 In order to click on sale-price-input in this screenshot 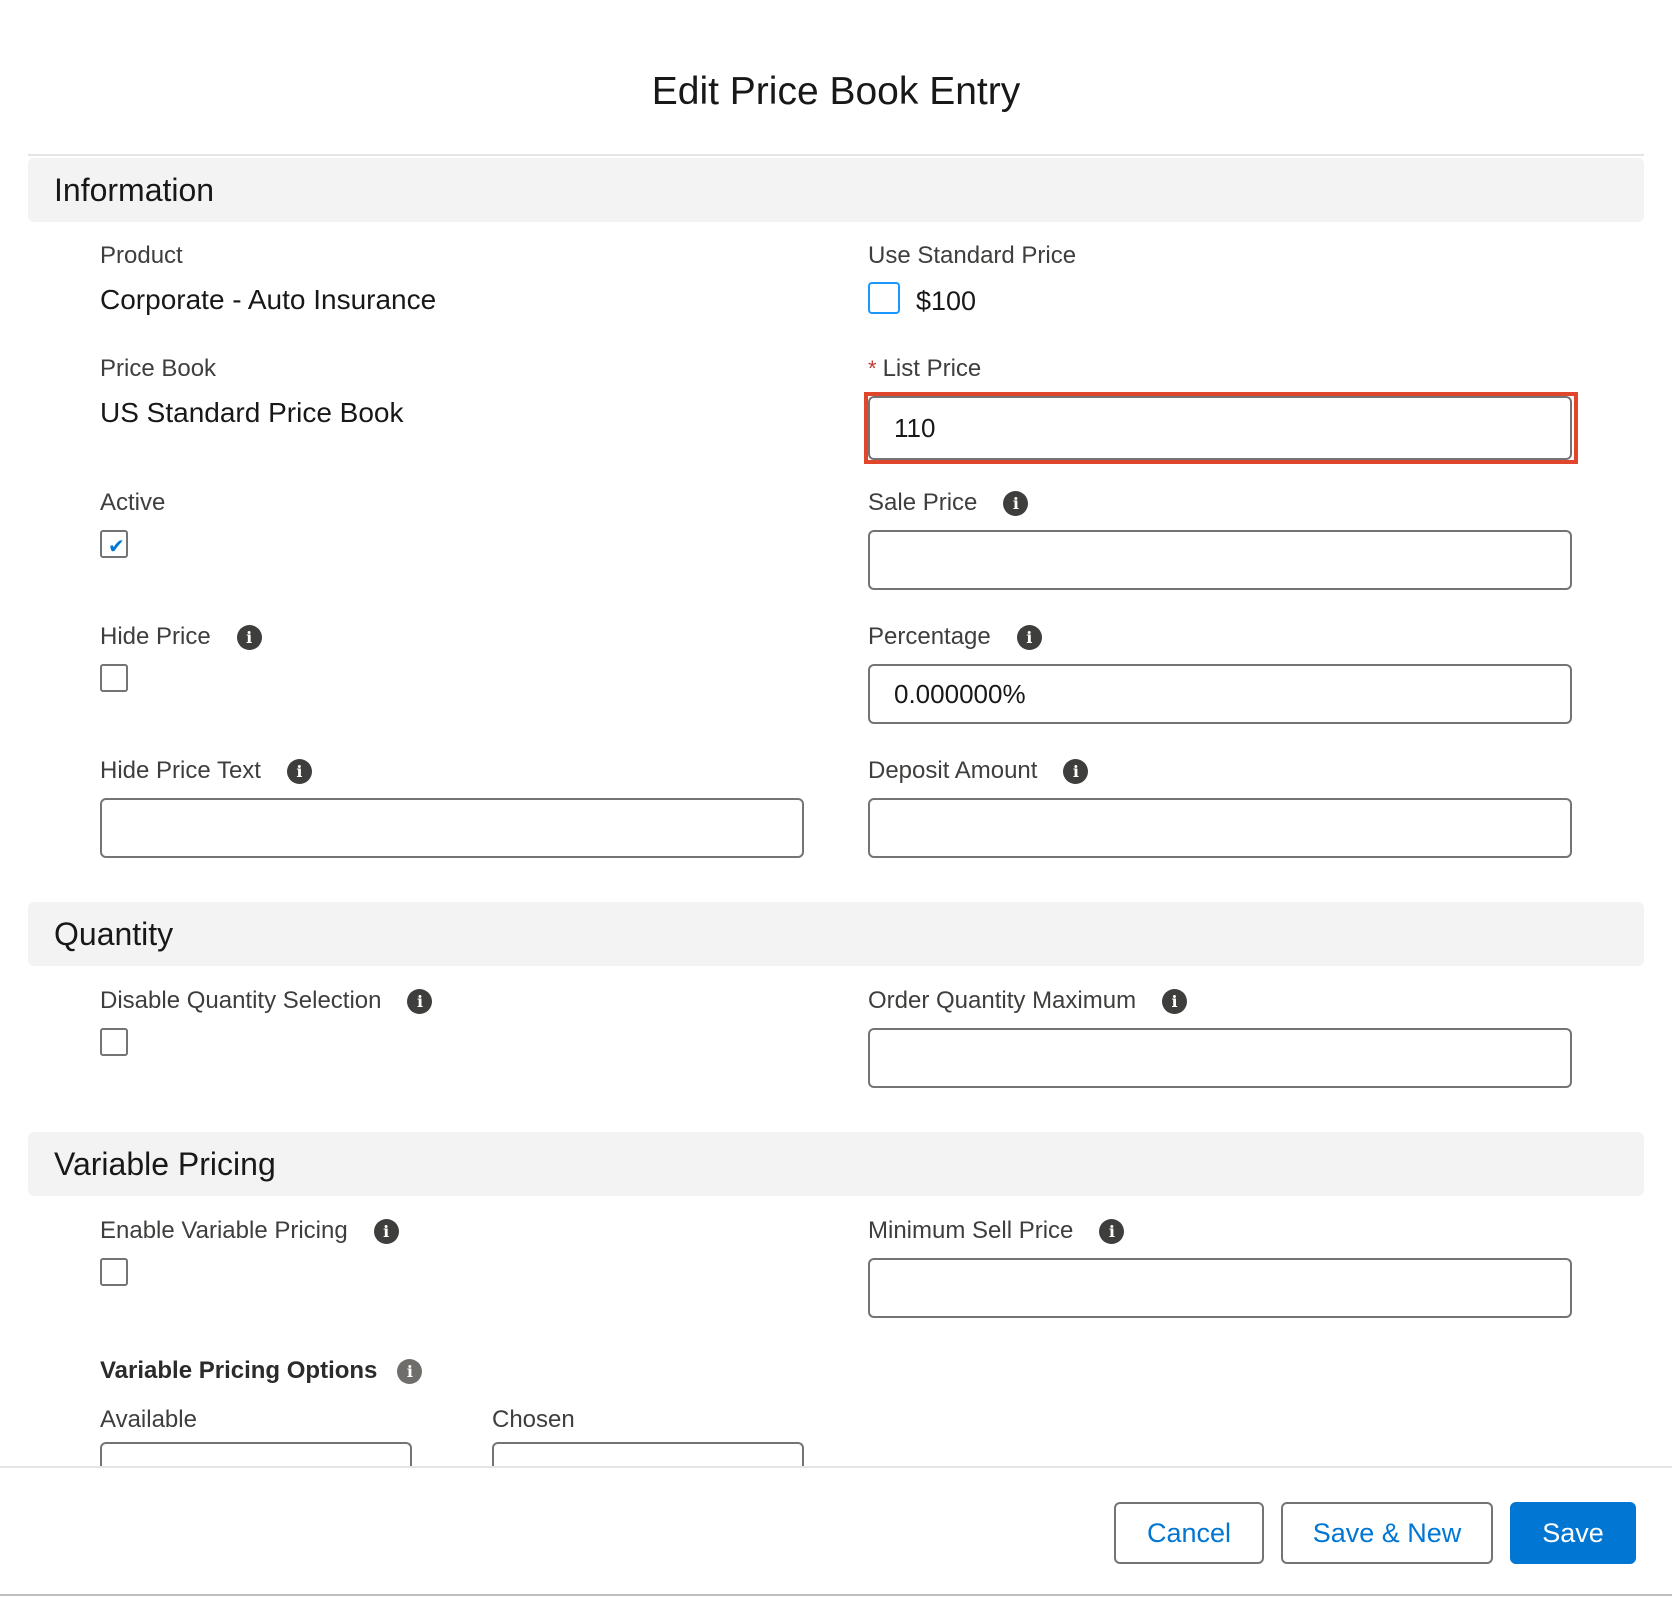, I will do `click(1220, 560)`.